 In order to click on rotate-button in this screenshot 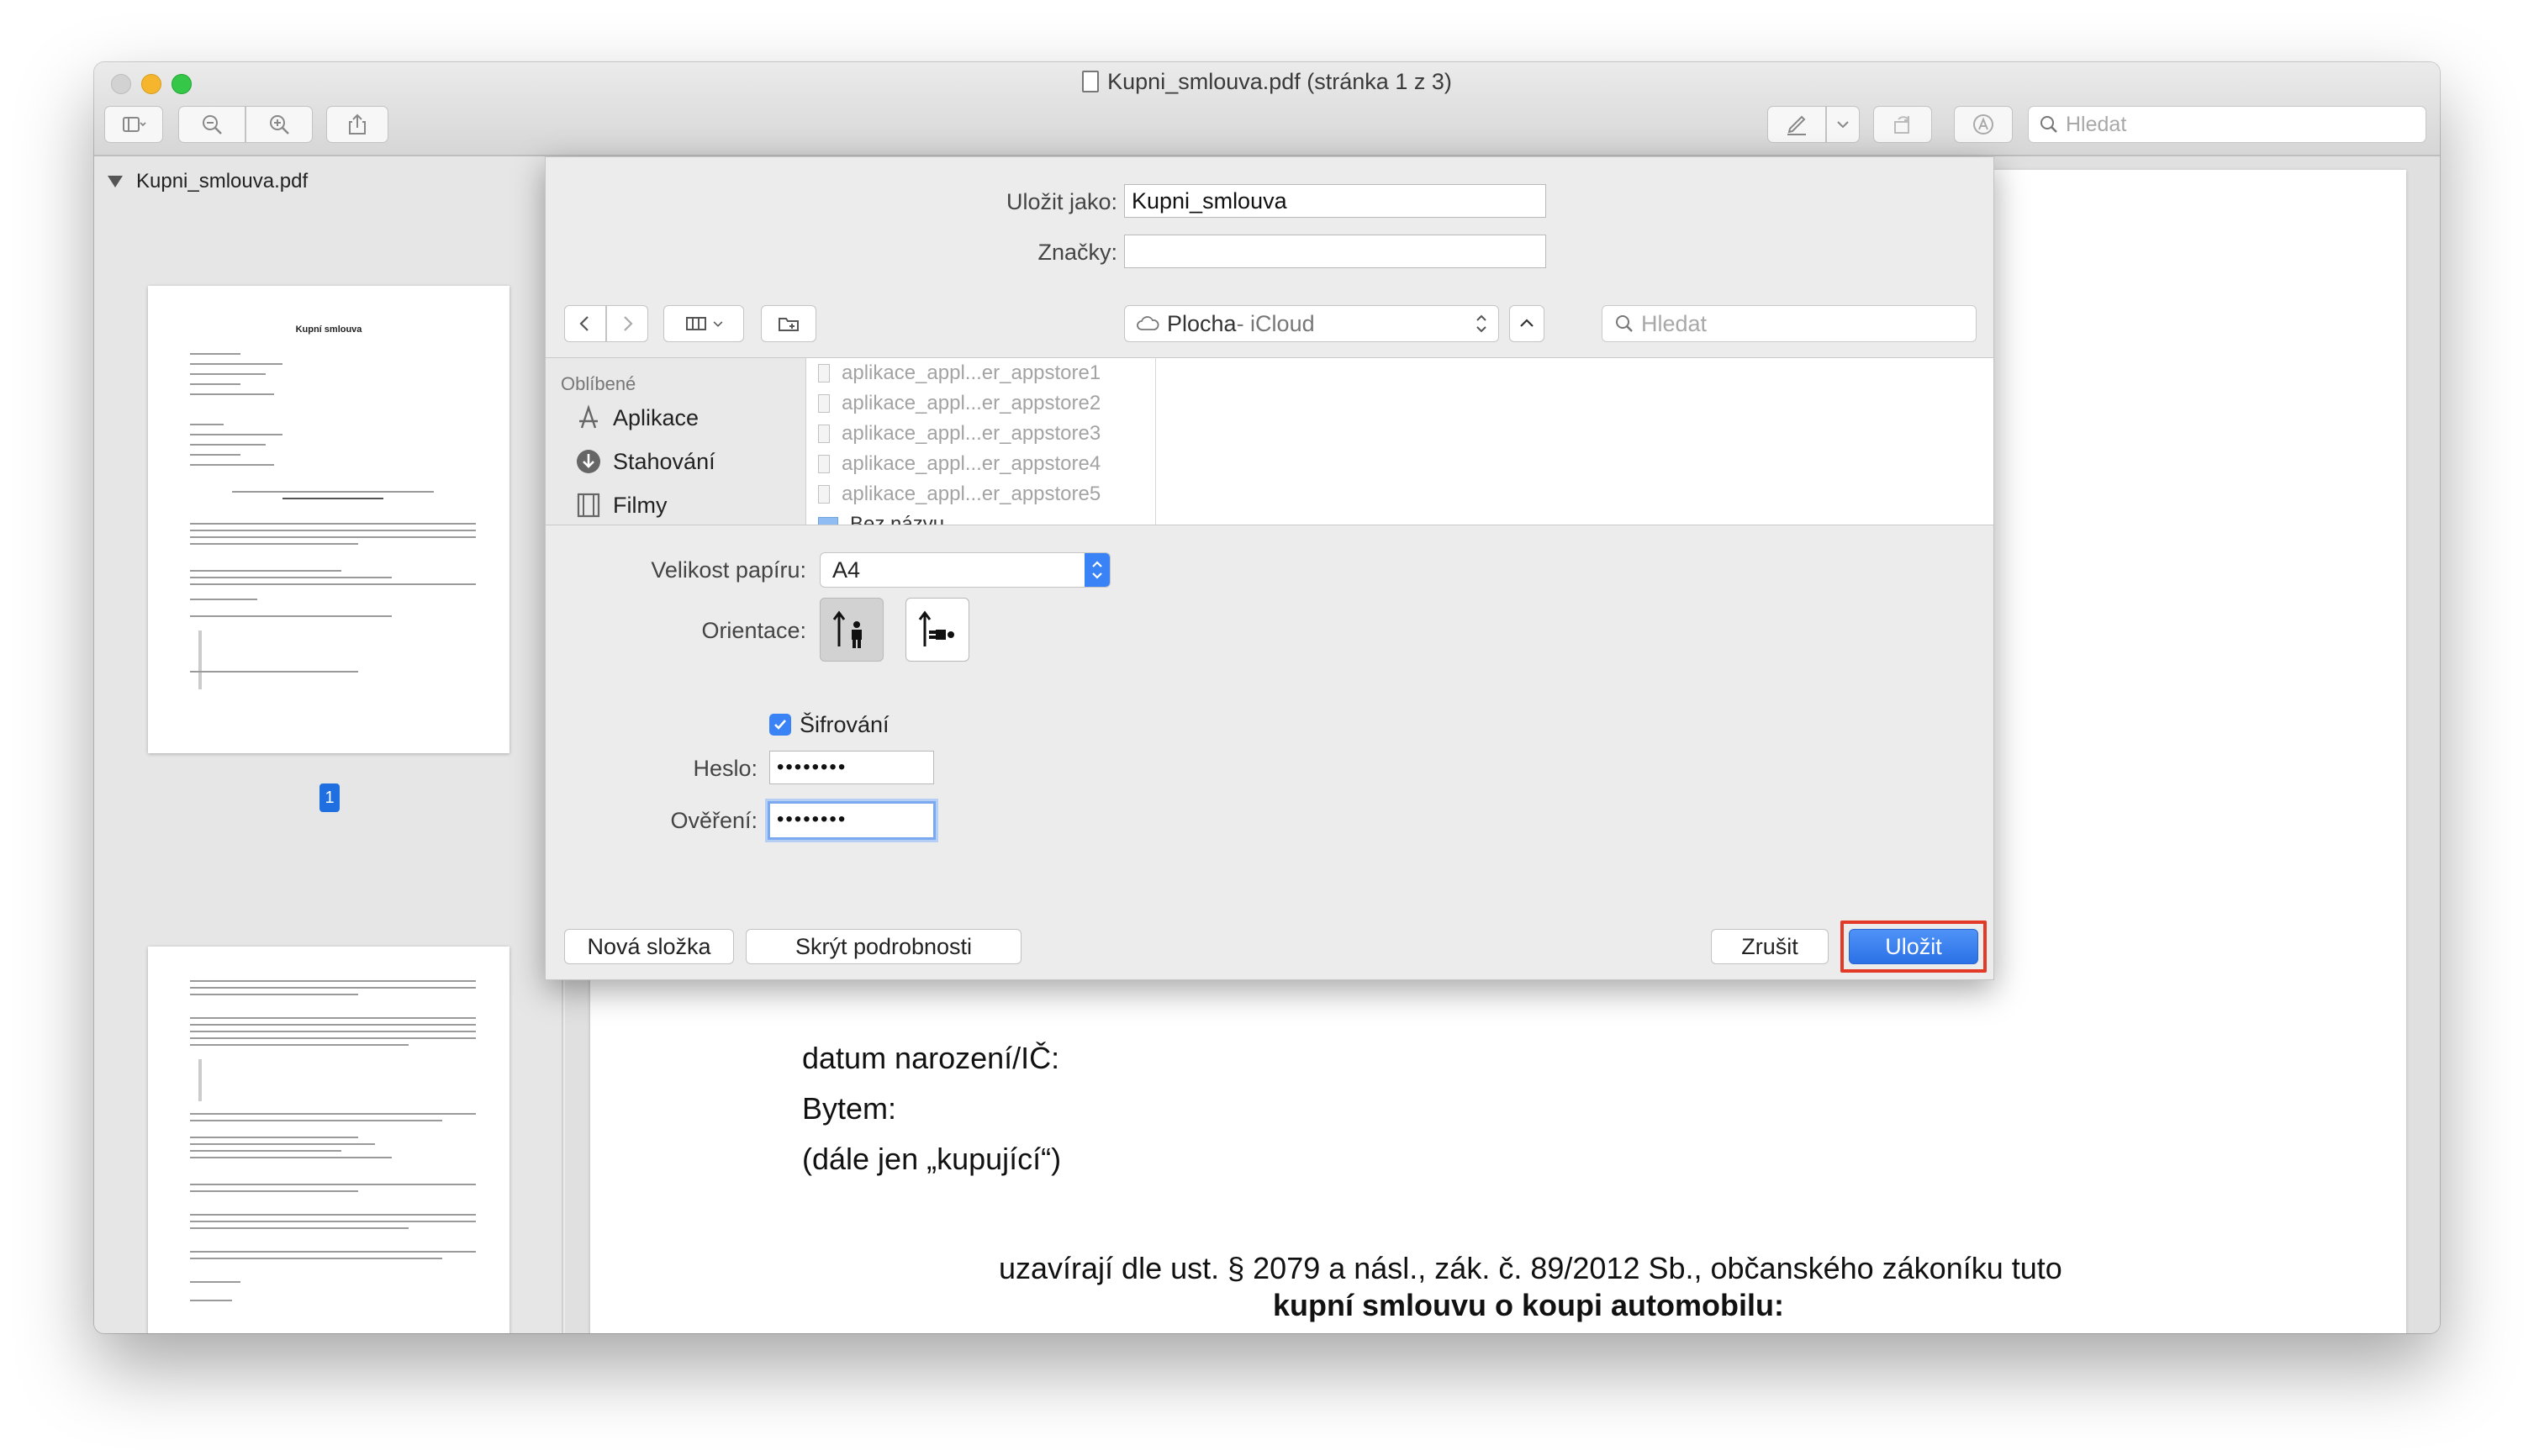, I will do `click(1902, 124)`.